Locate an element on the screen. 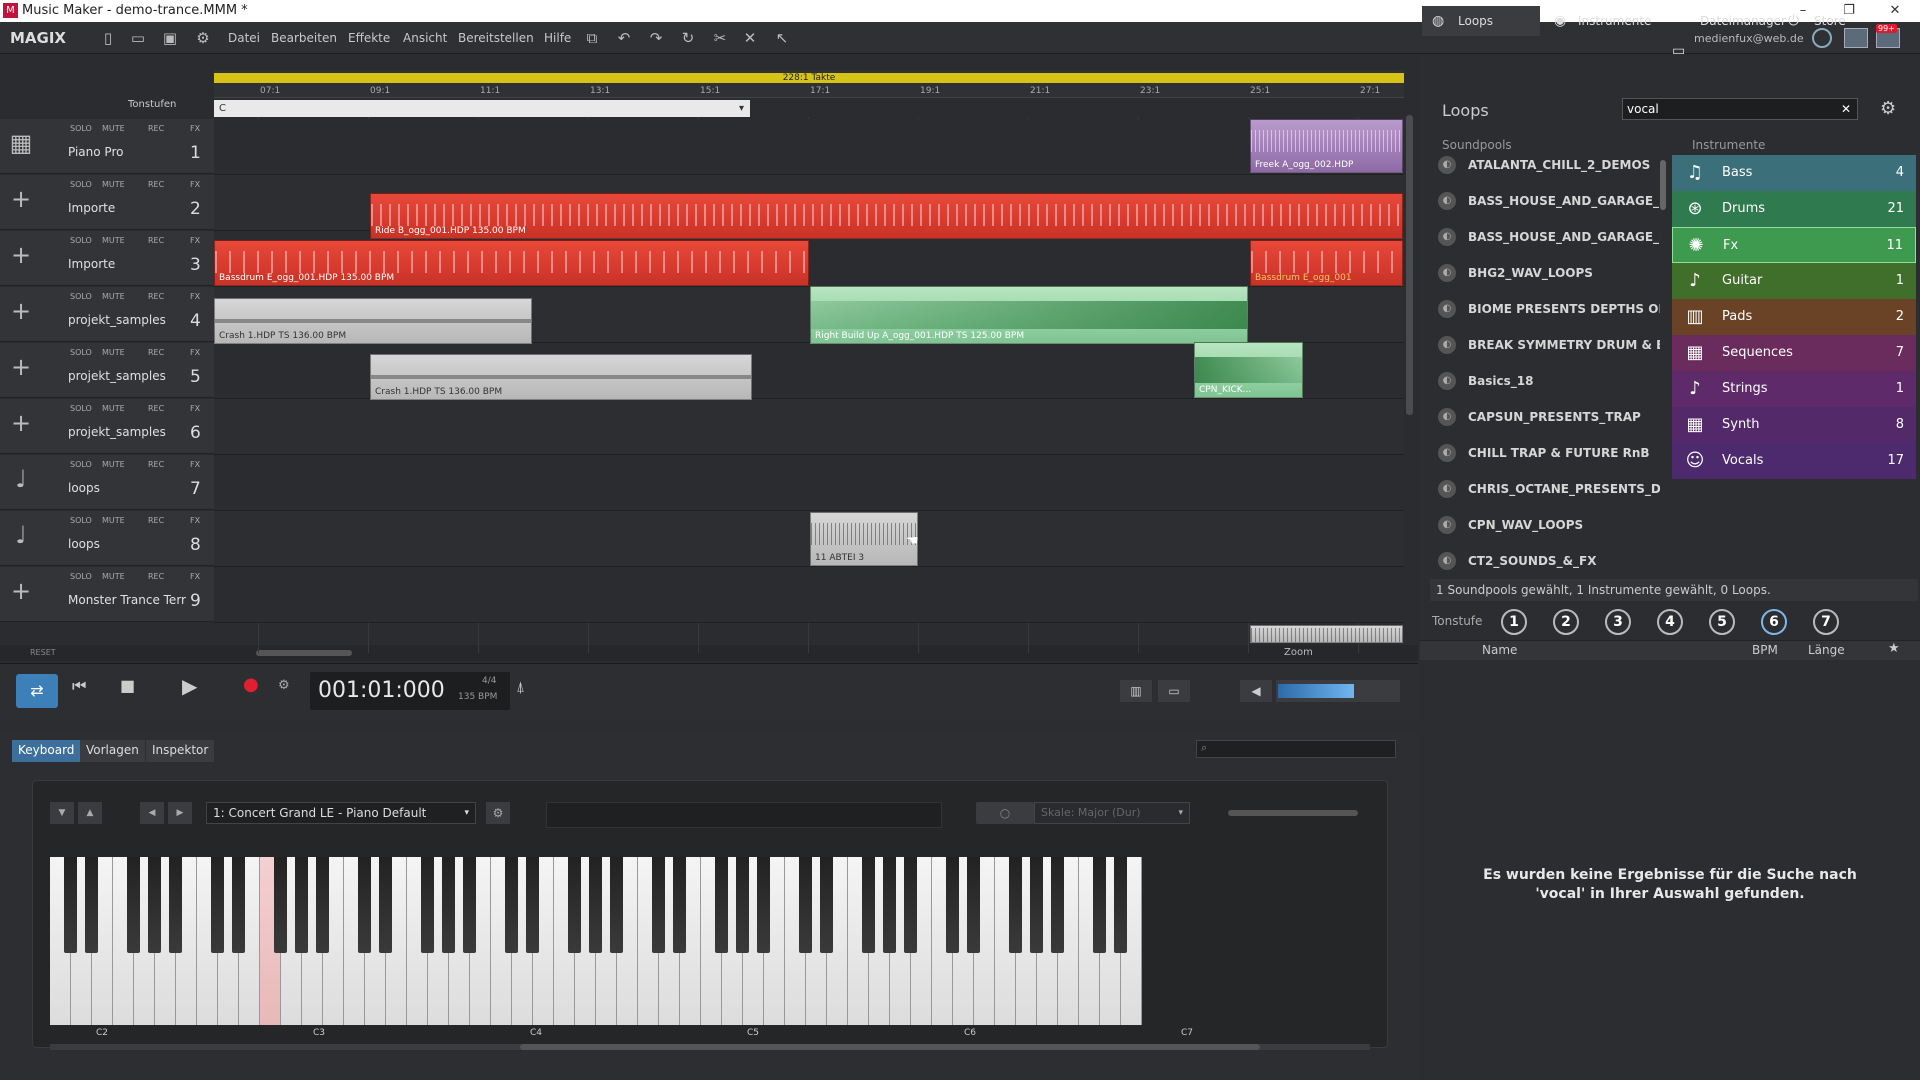  clip-crash-1-b: Crash 1.HDP TS 136.00 BPM is located at coordinates (561, 377).